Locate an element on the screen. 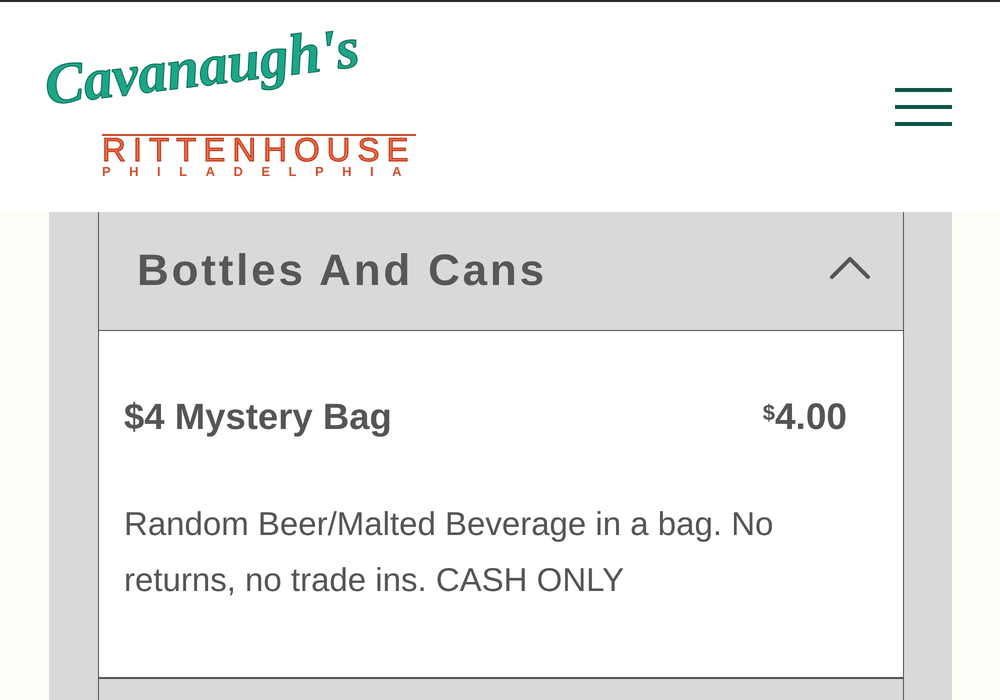 This screenshot has width=1000, height=700. logo-name-text: RITTENHOUSE is located at coordinates (259, 149).